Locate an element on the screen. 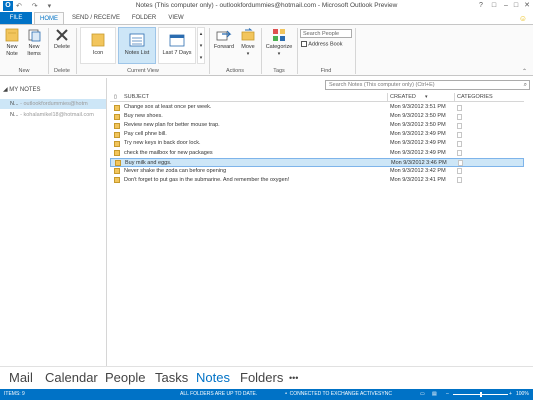 This screenshot has height=400, width=533. zoom-slider-thumb is located at coordinates (481, 394).